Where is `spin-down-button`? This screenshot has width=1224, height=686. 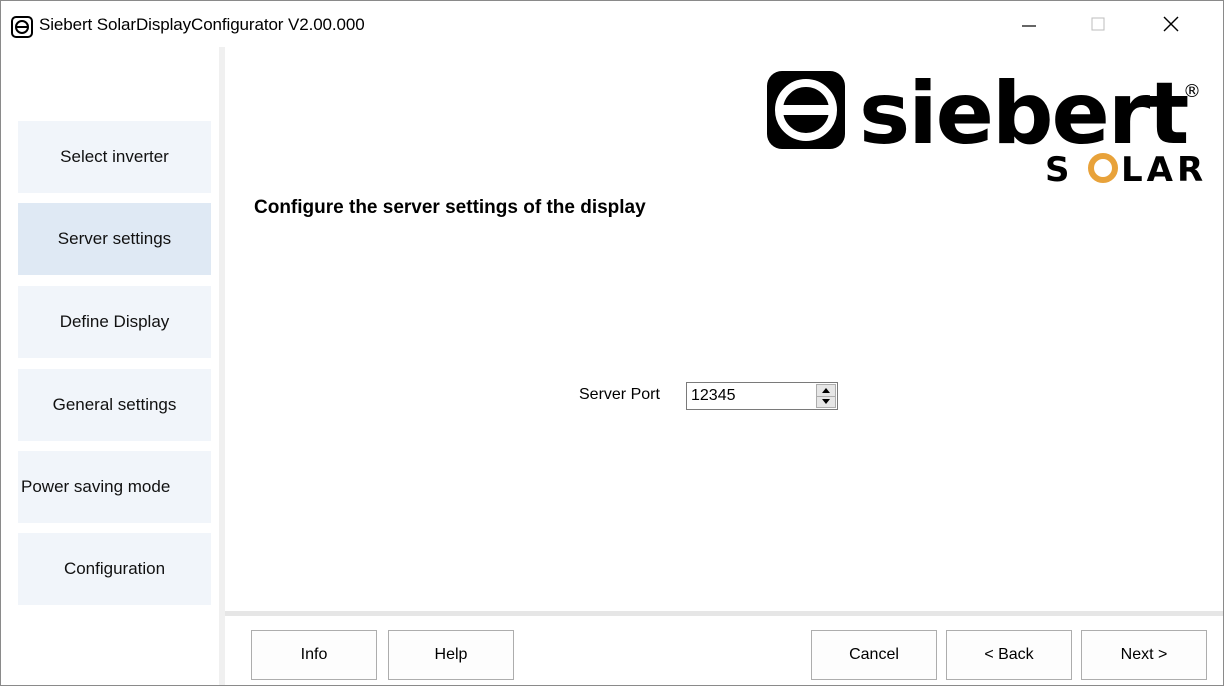
spin-down-button is located at coordinates (826, 402).